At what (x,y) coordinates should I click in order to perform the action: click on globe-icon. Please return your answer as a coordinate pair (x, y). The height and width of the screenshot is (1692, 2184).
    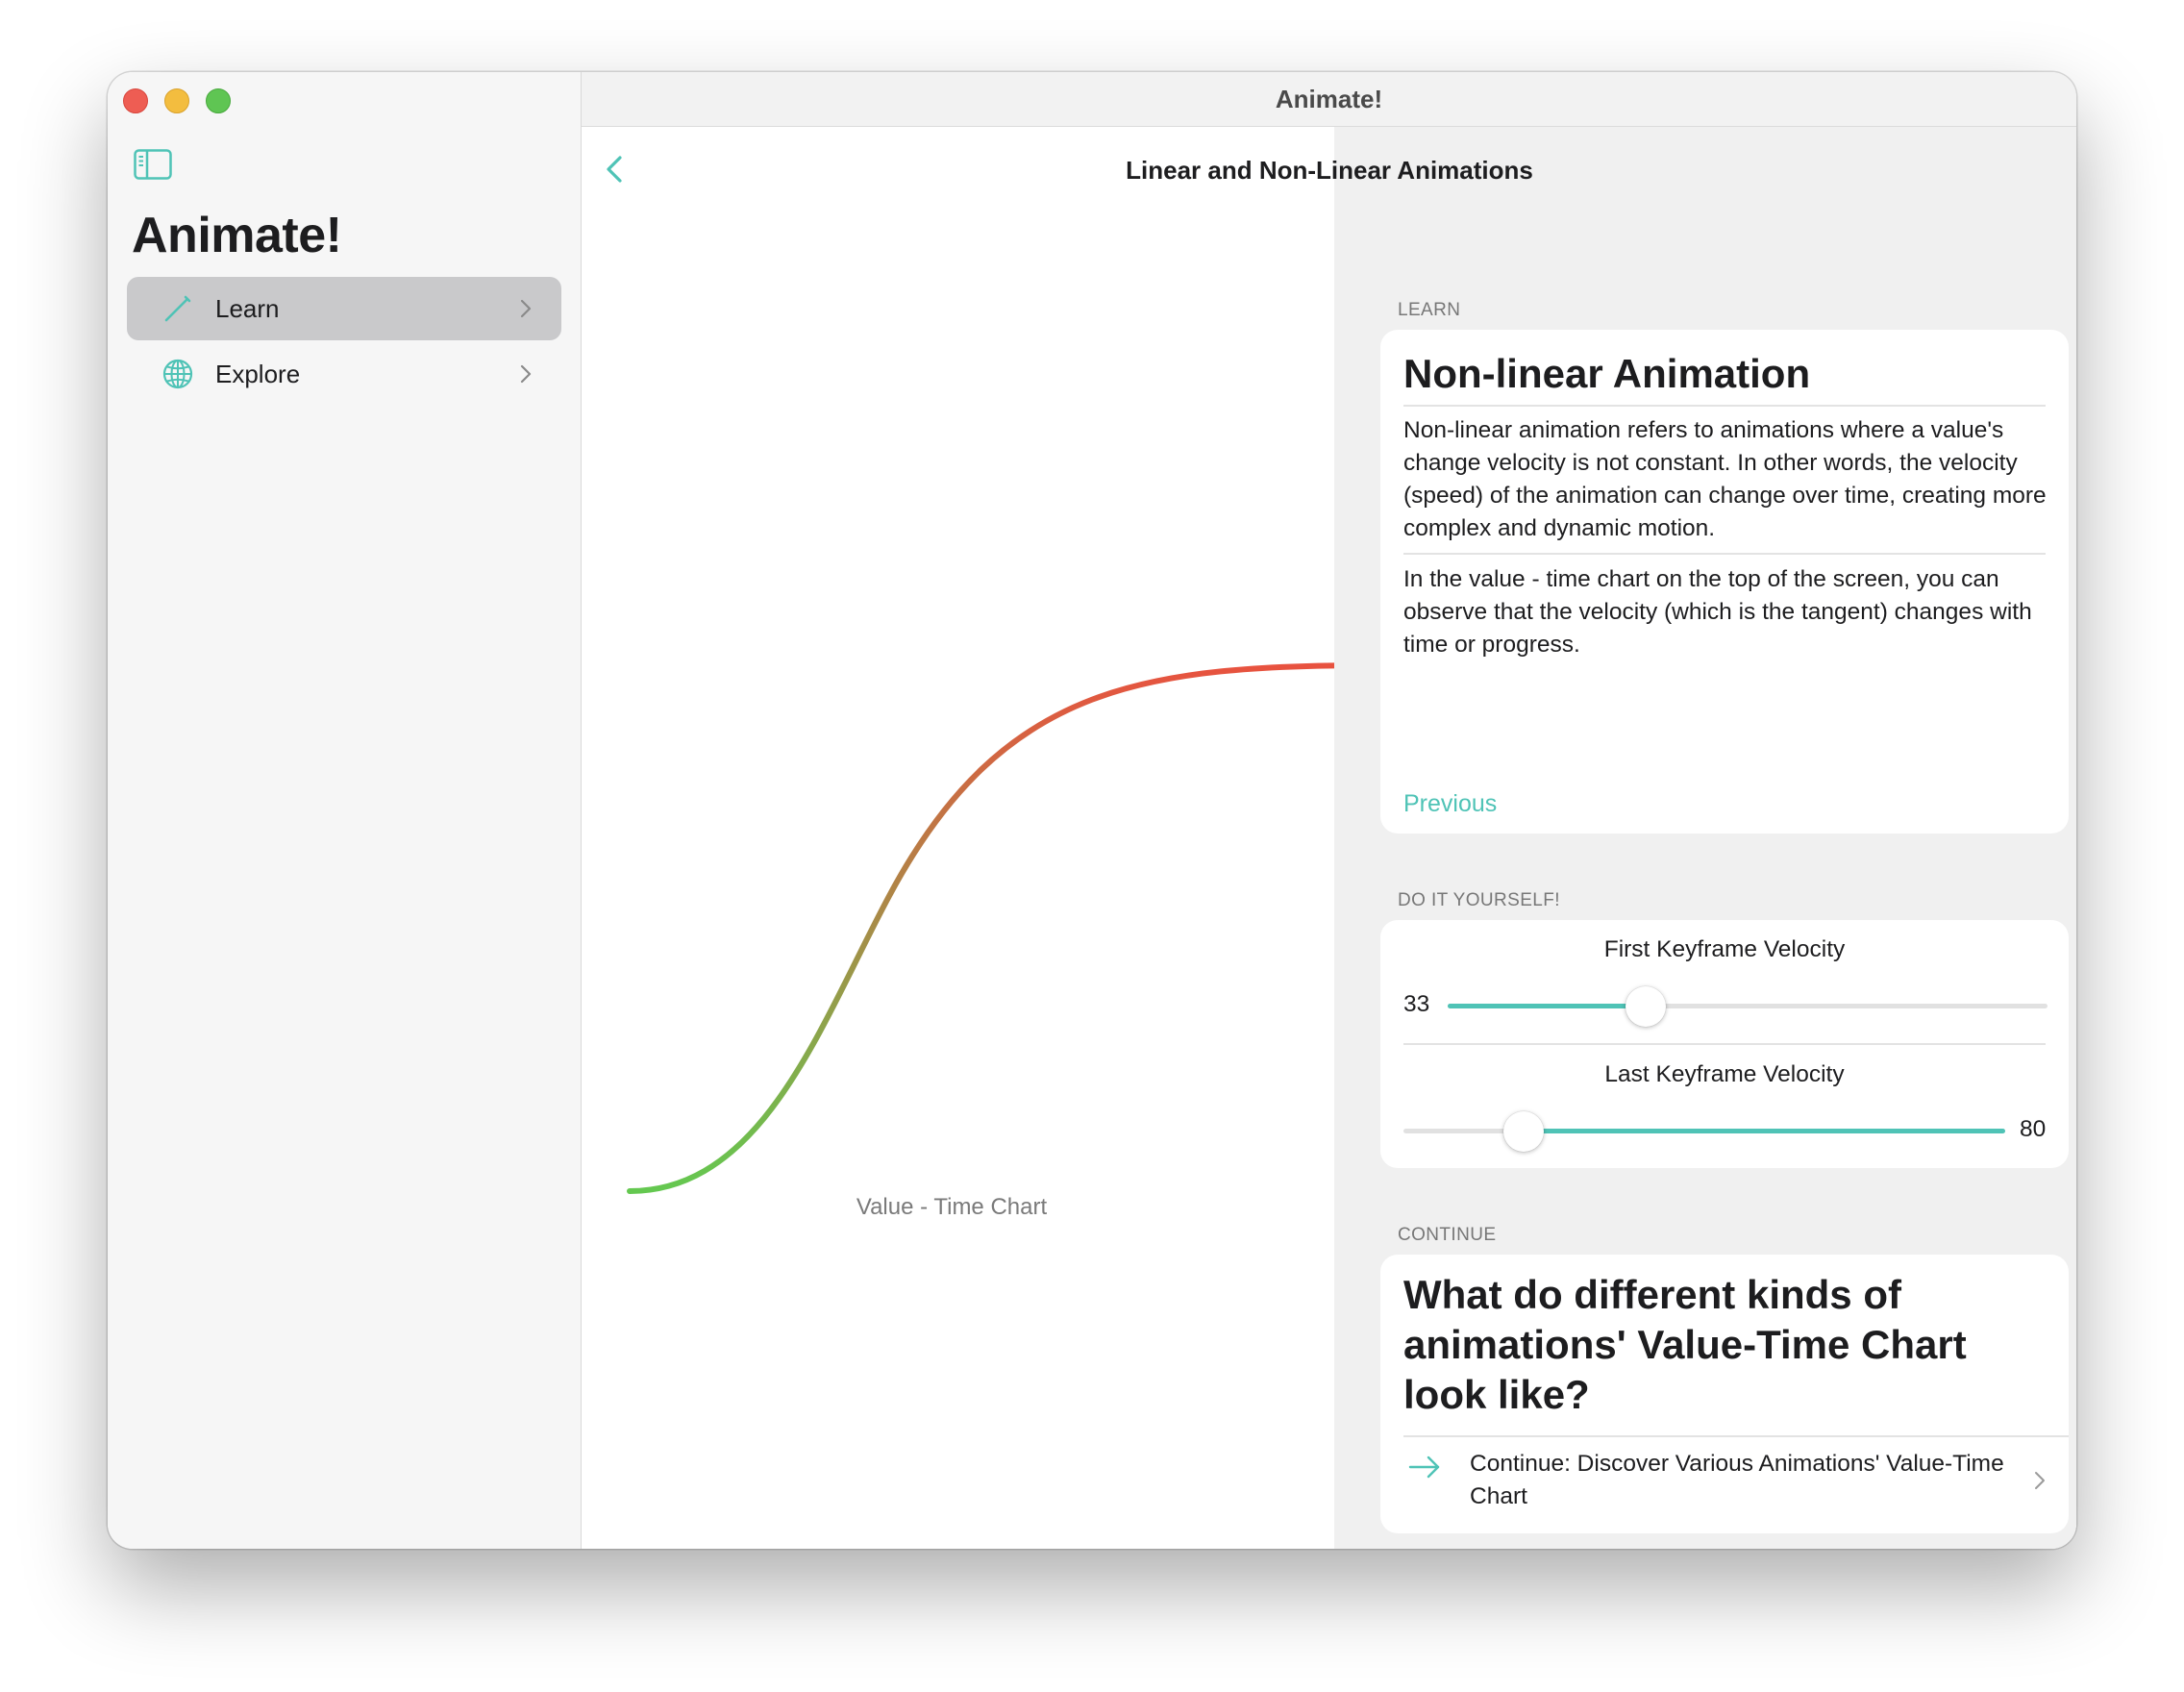
    Looking at the image, I should click on (177, 374).